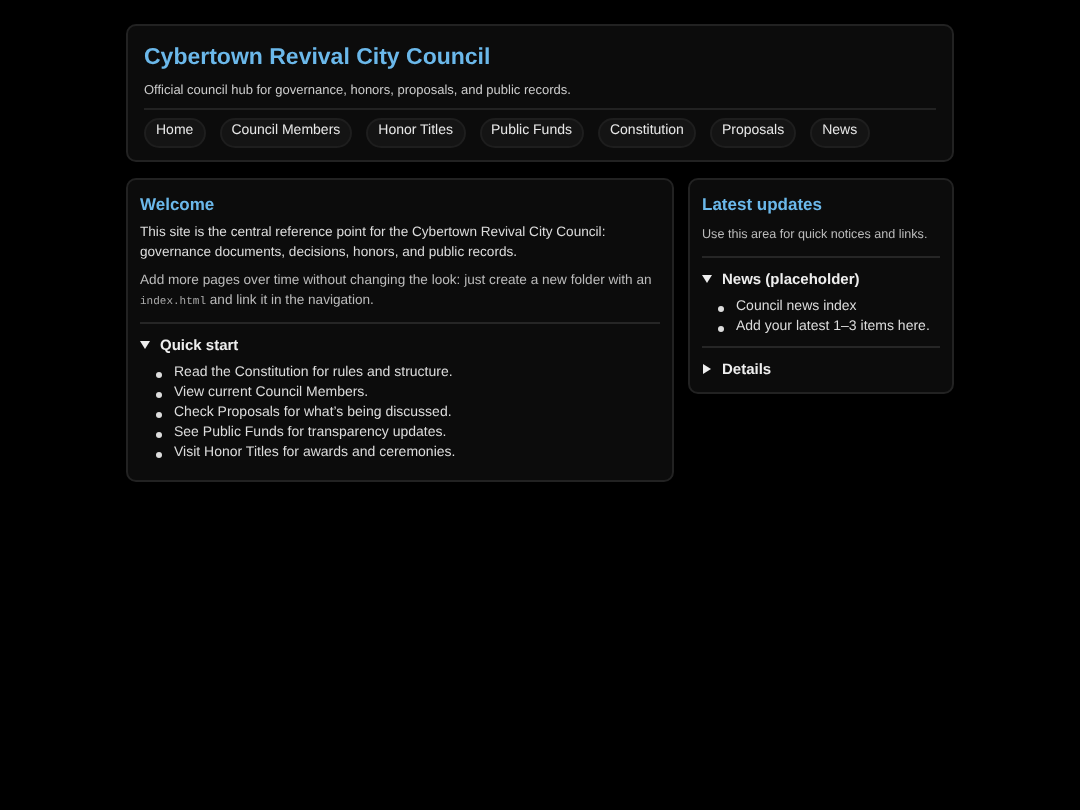  What do you see at coordinates (178, 205) in the screenshot?
I see `section-title: Welcome` at bounding box center [178, 205].